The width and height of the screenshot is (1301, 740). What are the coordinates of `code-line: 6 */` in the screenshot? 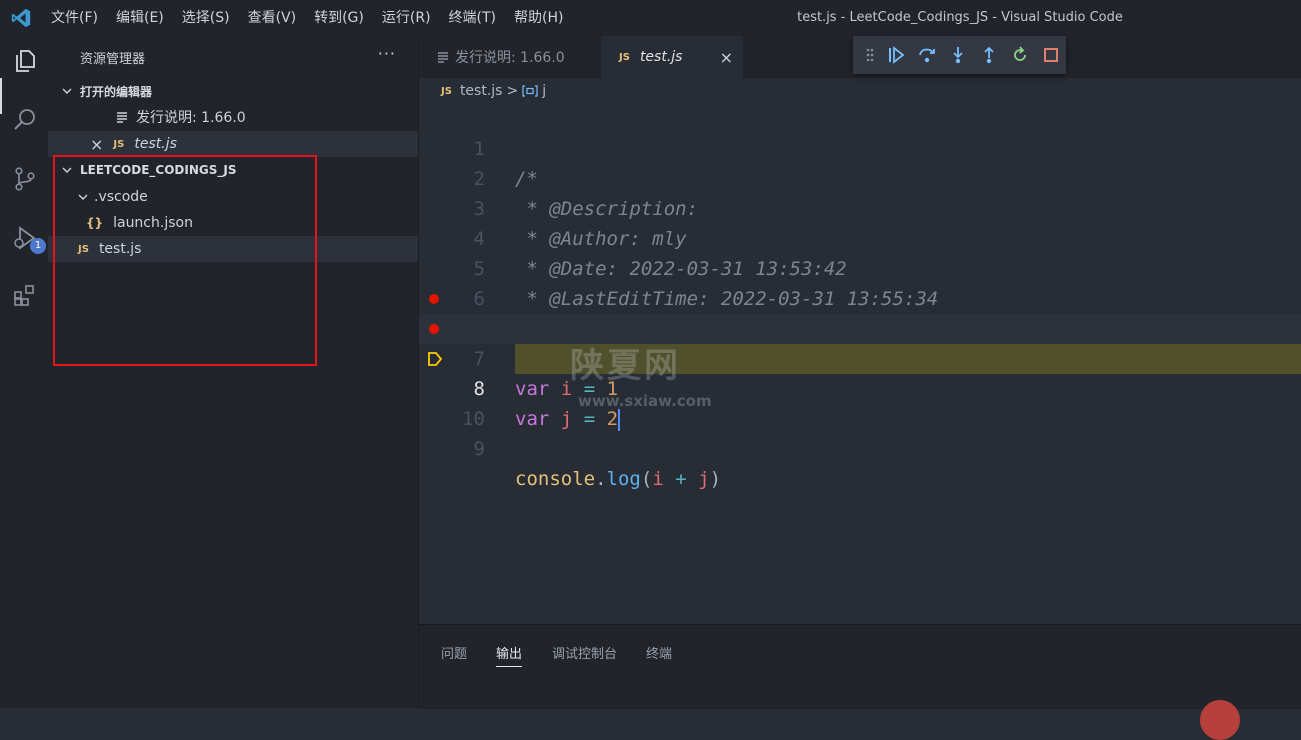 It's located at (860, 297).